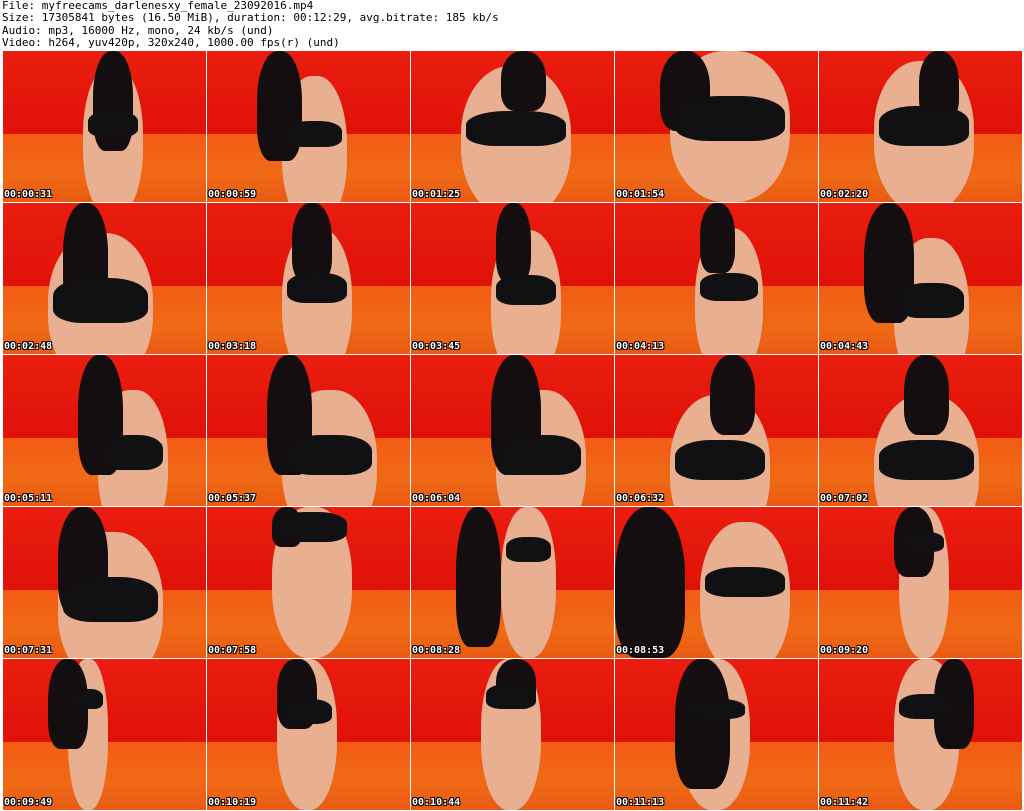 The image size is (1024, 811). I want to click on video-thumbnail: 00:07:31, so click(104, 582).